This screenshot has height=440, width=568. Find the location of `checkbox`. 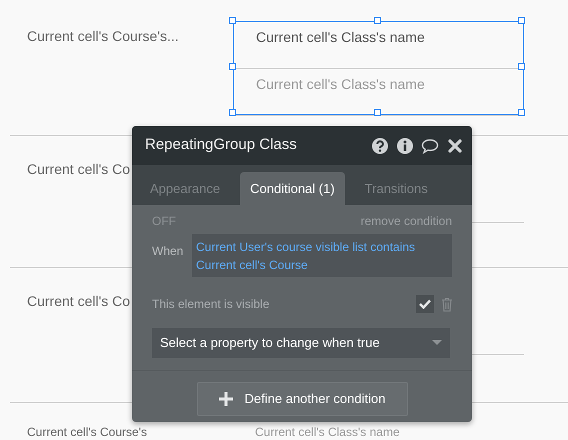

checkbox is located at coordinates (425, 304).